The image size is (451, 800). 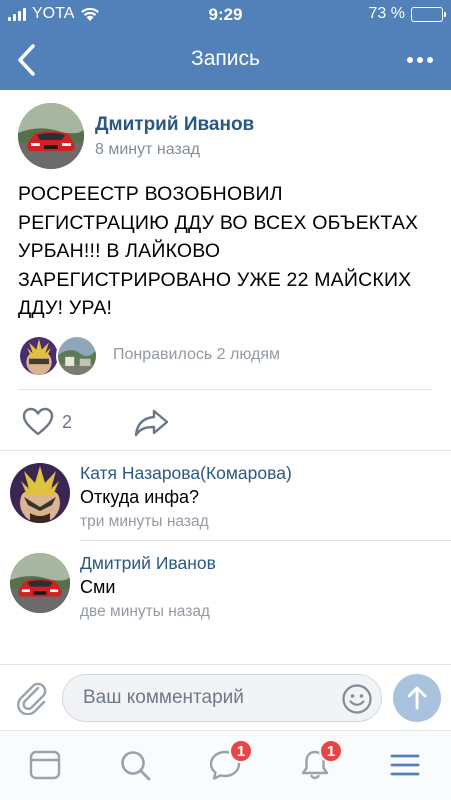 I want to click on nav-bar: Запись, so click(x=225, y=60).